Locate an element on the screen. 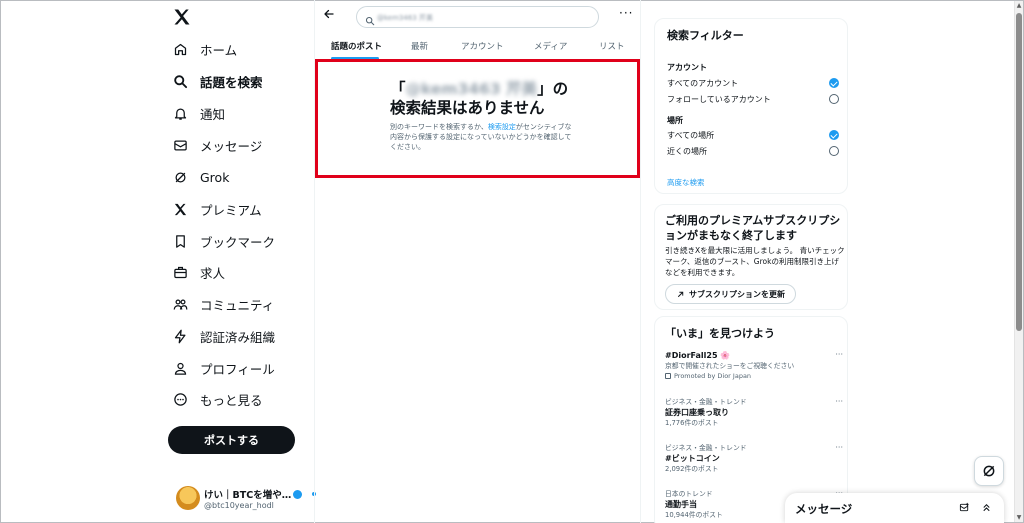  nav-label: ブックマーク is located at coordinates (238, 242).